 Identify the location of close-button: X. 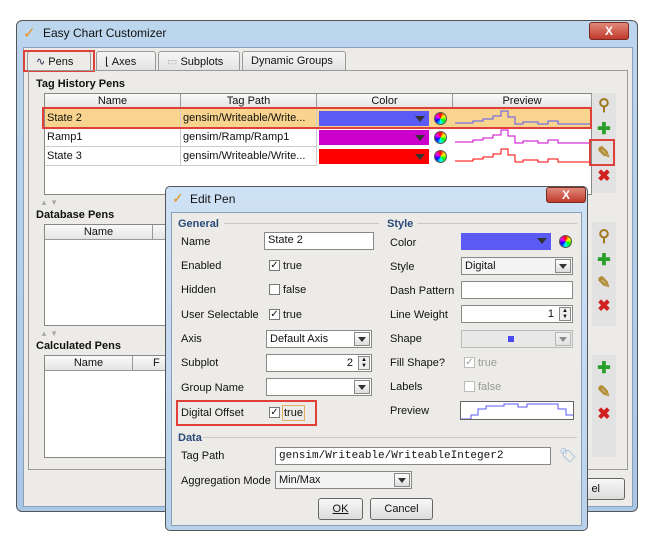
(609, 31).